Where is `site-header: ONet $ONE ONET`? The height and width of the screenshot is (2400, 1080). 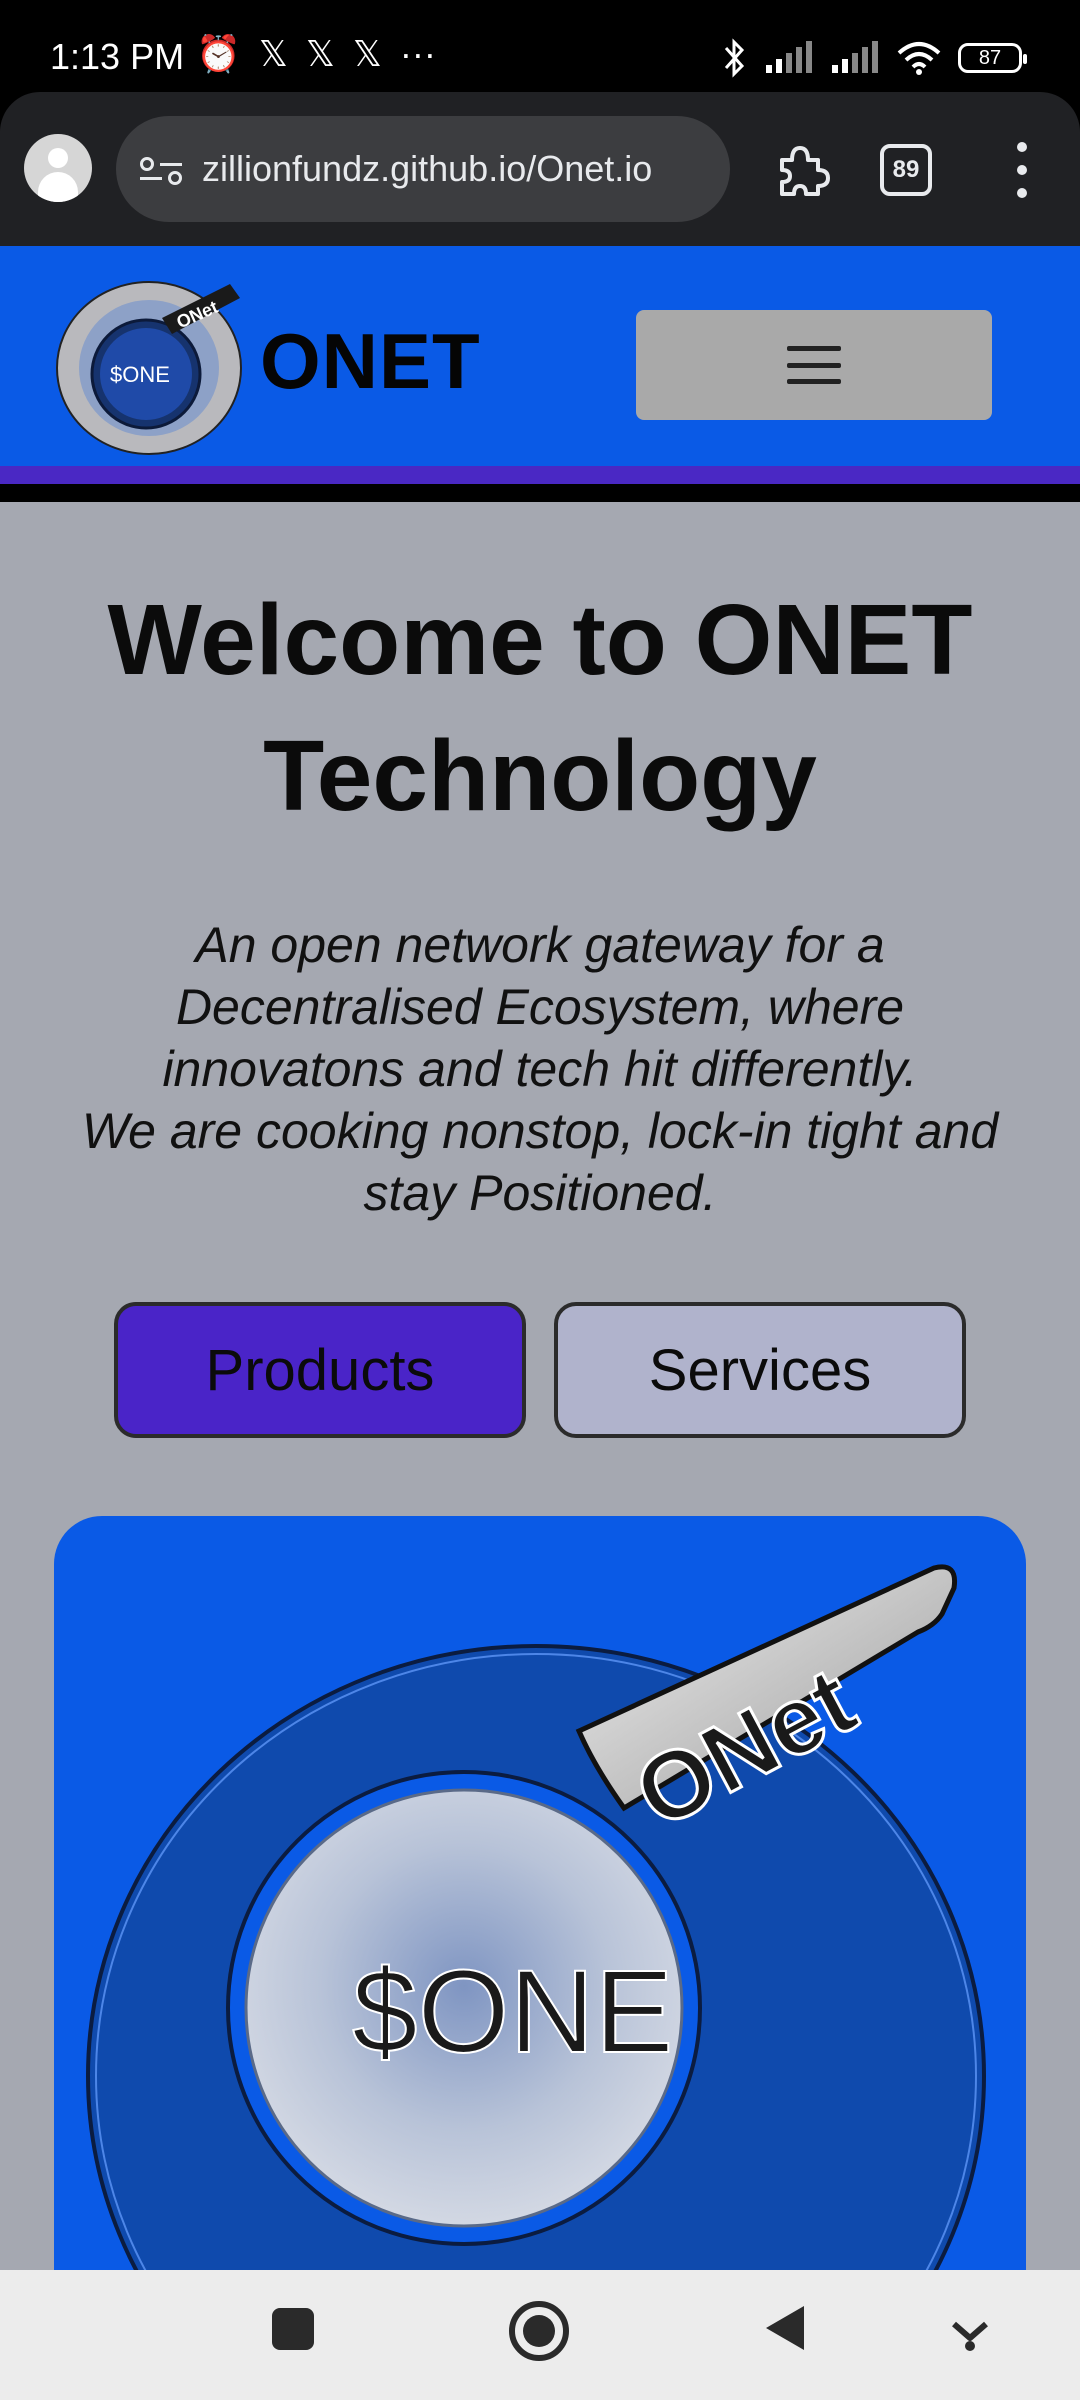 site-header: ONet $ONE ONET is located at coordinates (540, 365).